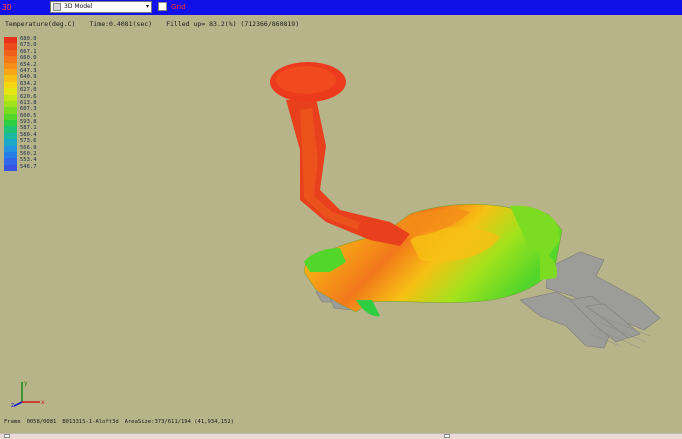 The width and height of the screenshot is (682, 439). Describe the element at coordinates (447, 436) in the screenshot. I see `bottom-checkbox-right` at that location.